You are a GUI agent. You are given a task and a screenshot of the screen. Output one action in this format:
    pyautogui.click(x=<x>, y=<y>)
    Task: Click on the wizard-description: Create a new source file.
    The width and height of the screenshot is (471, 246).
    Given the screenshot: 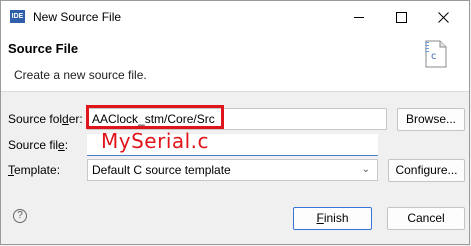 What is the action you would take?
    pyautogui.click(x=80, y=75)
    